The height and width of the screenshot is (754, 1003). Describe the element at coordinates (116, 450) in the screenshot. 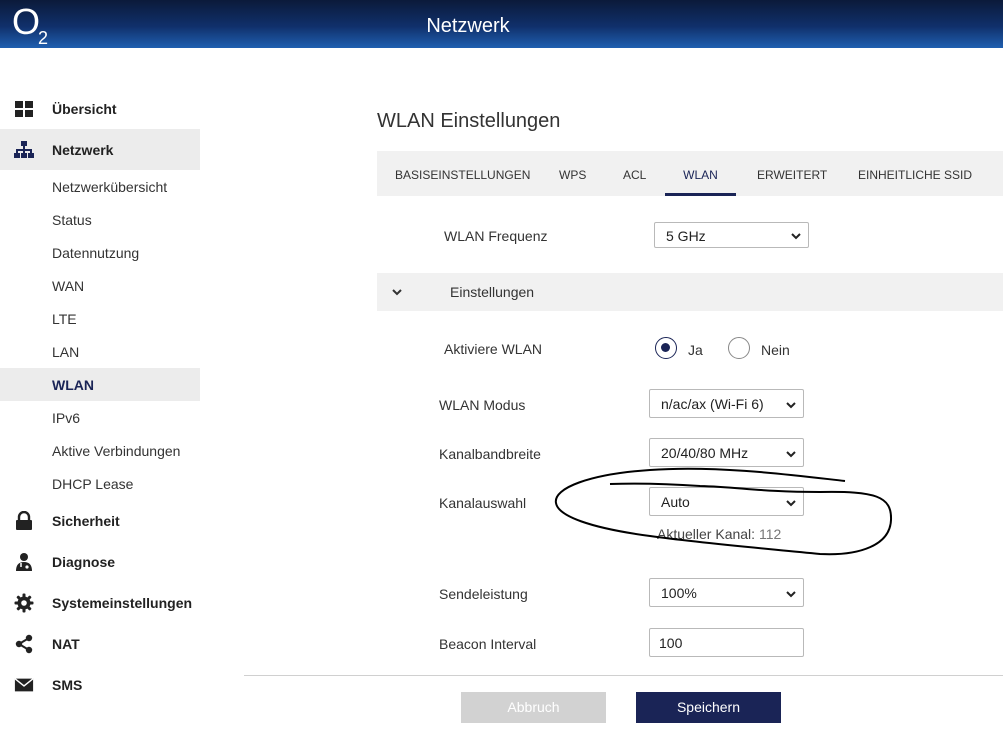

I see `sidebar-subitem-label: Aktive Verbindungen` at that location.